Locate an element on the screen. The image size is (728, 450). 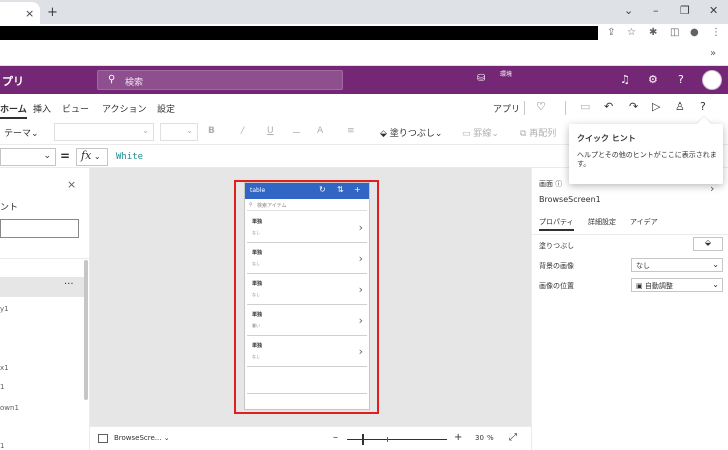
border-button: ▭ 罫線⌄ is located at coordinates (480, 132).